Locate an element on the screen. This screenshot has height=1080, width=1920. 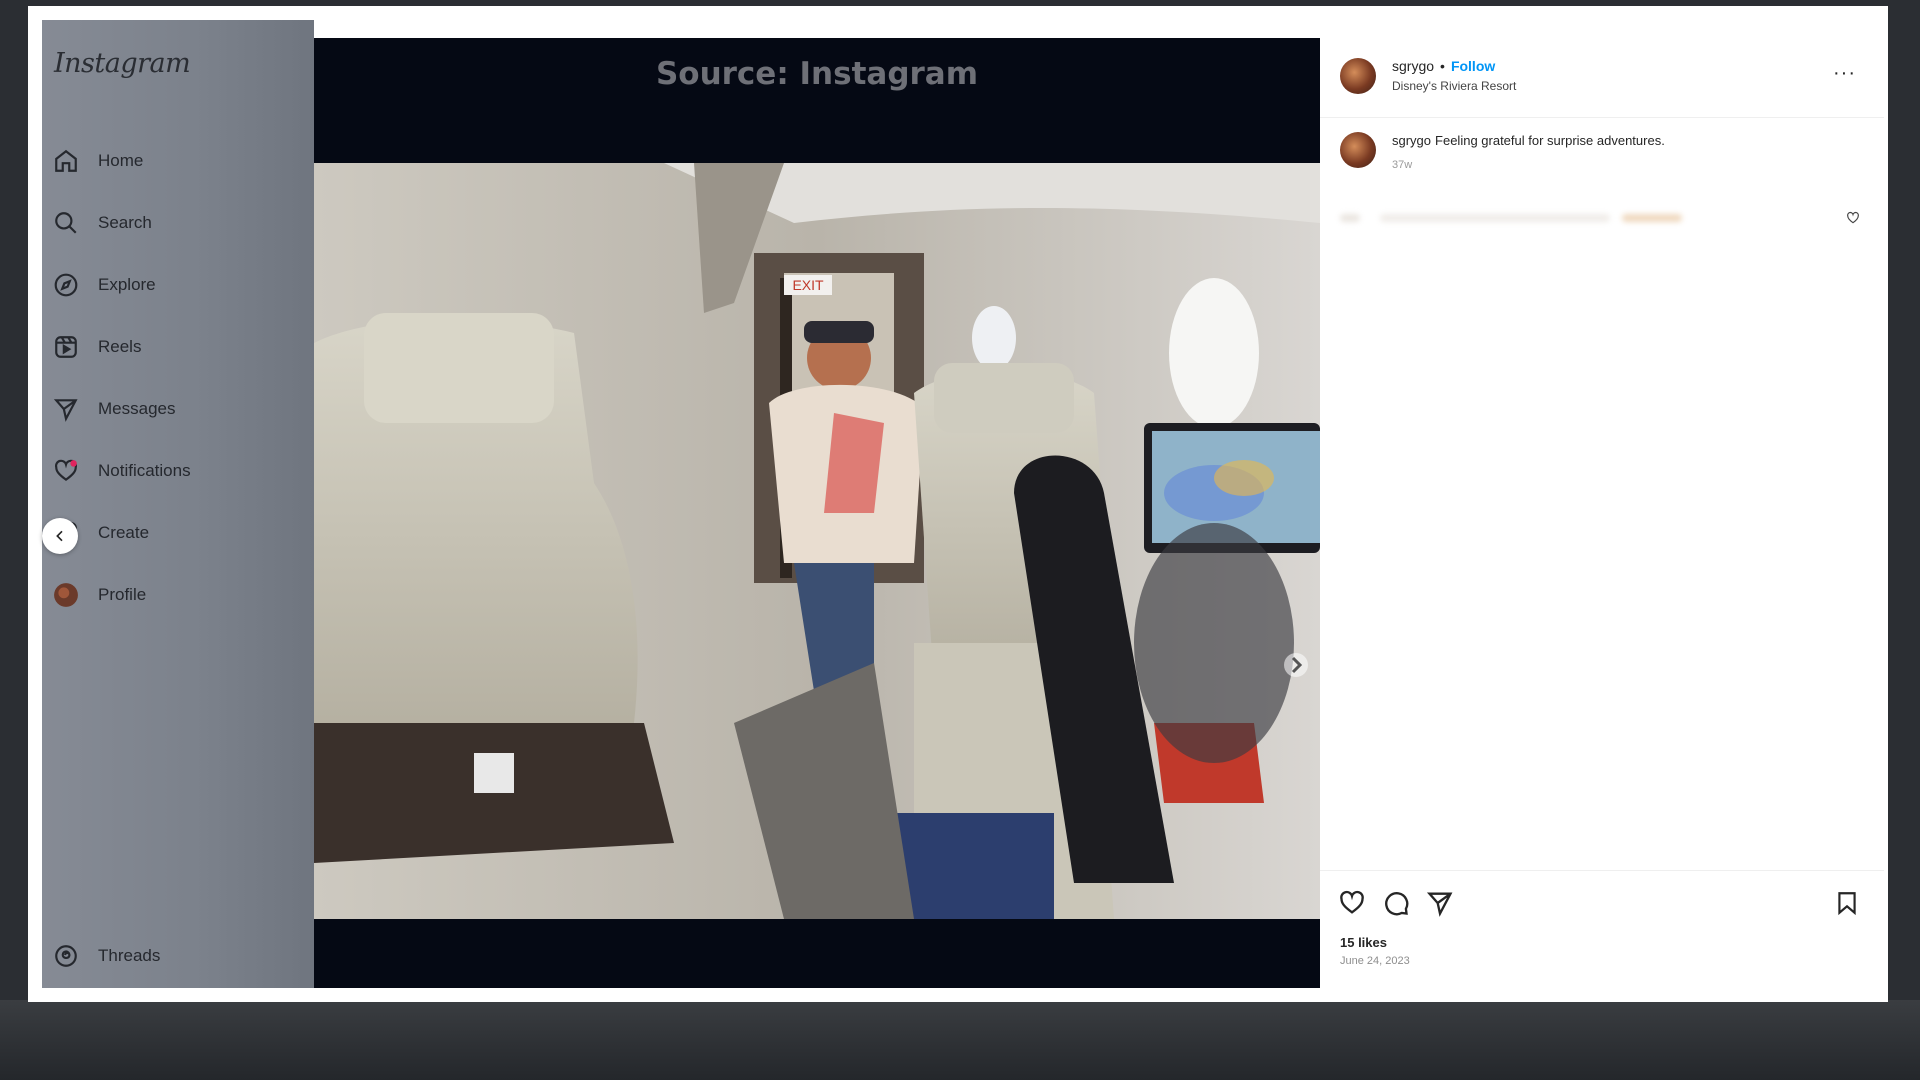
like-count: 15 likes is located at coordinates (1363, 942).